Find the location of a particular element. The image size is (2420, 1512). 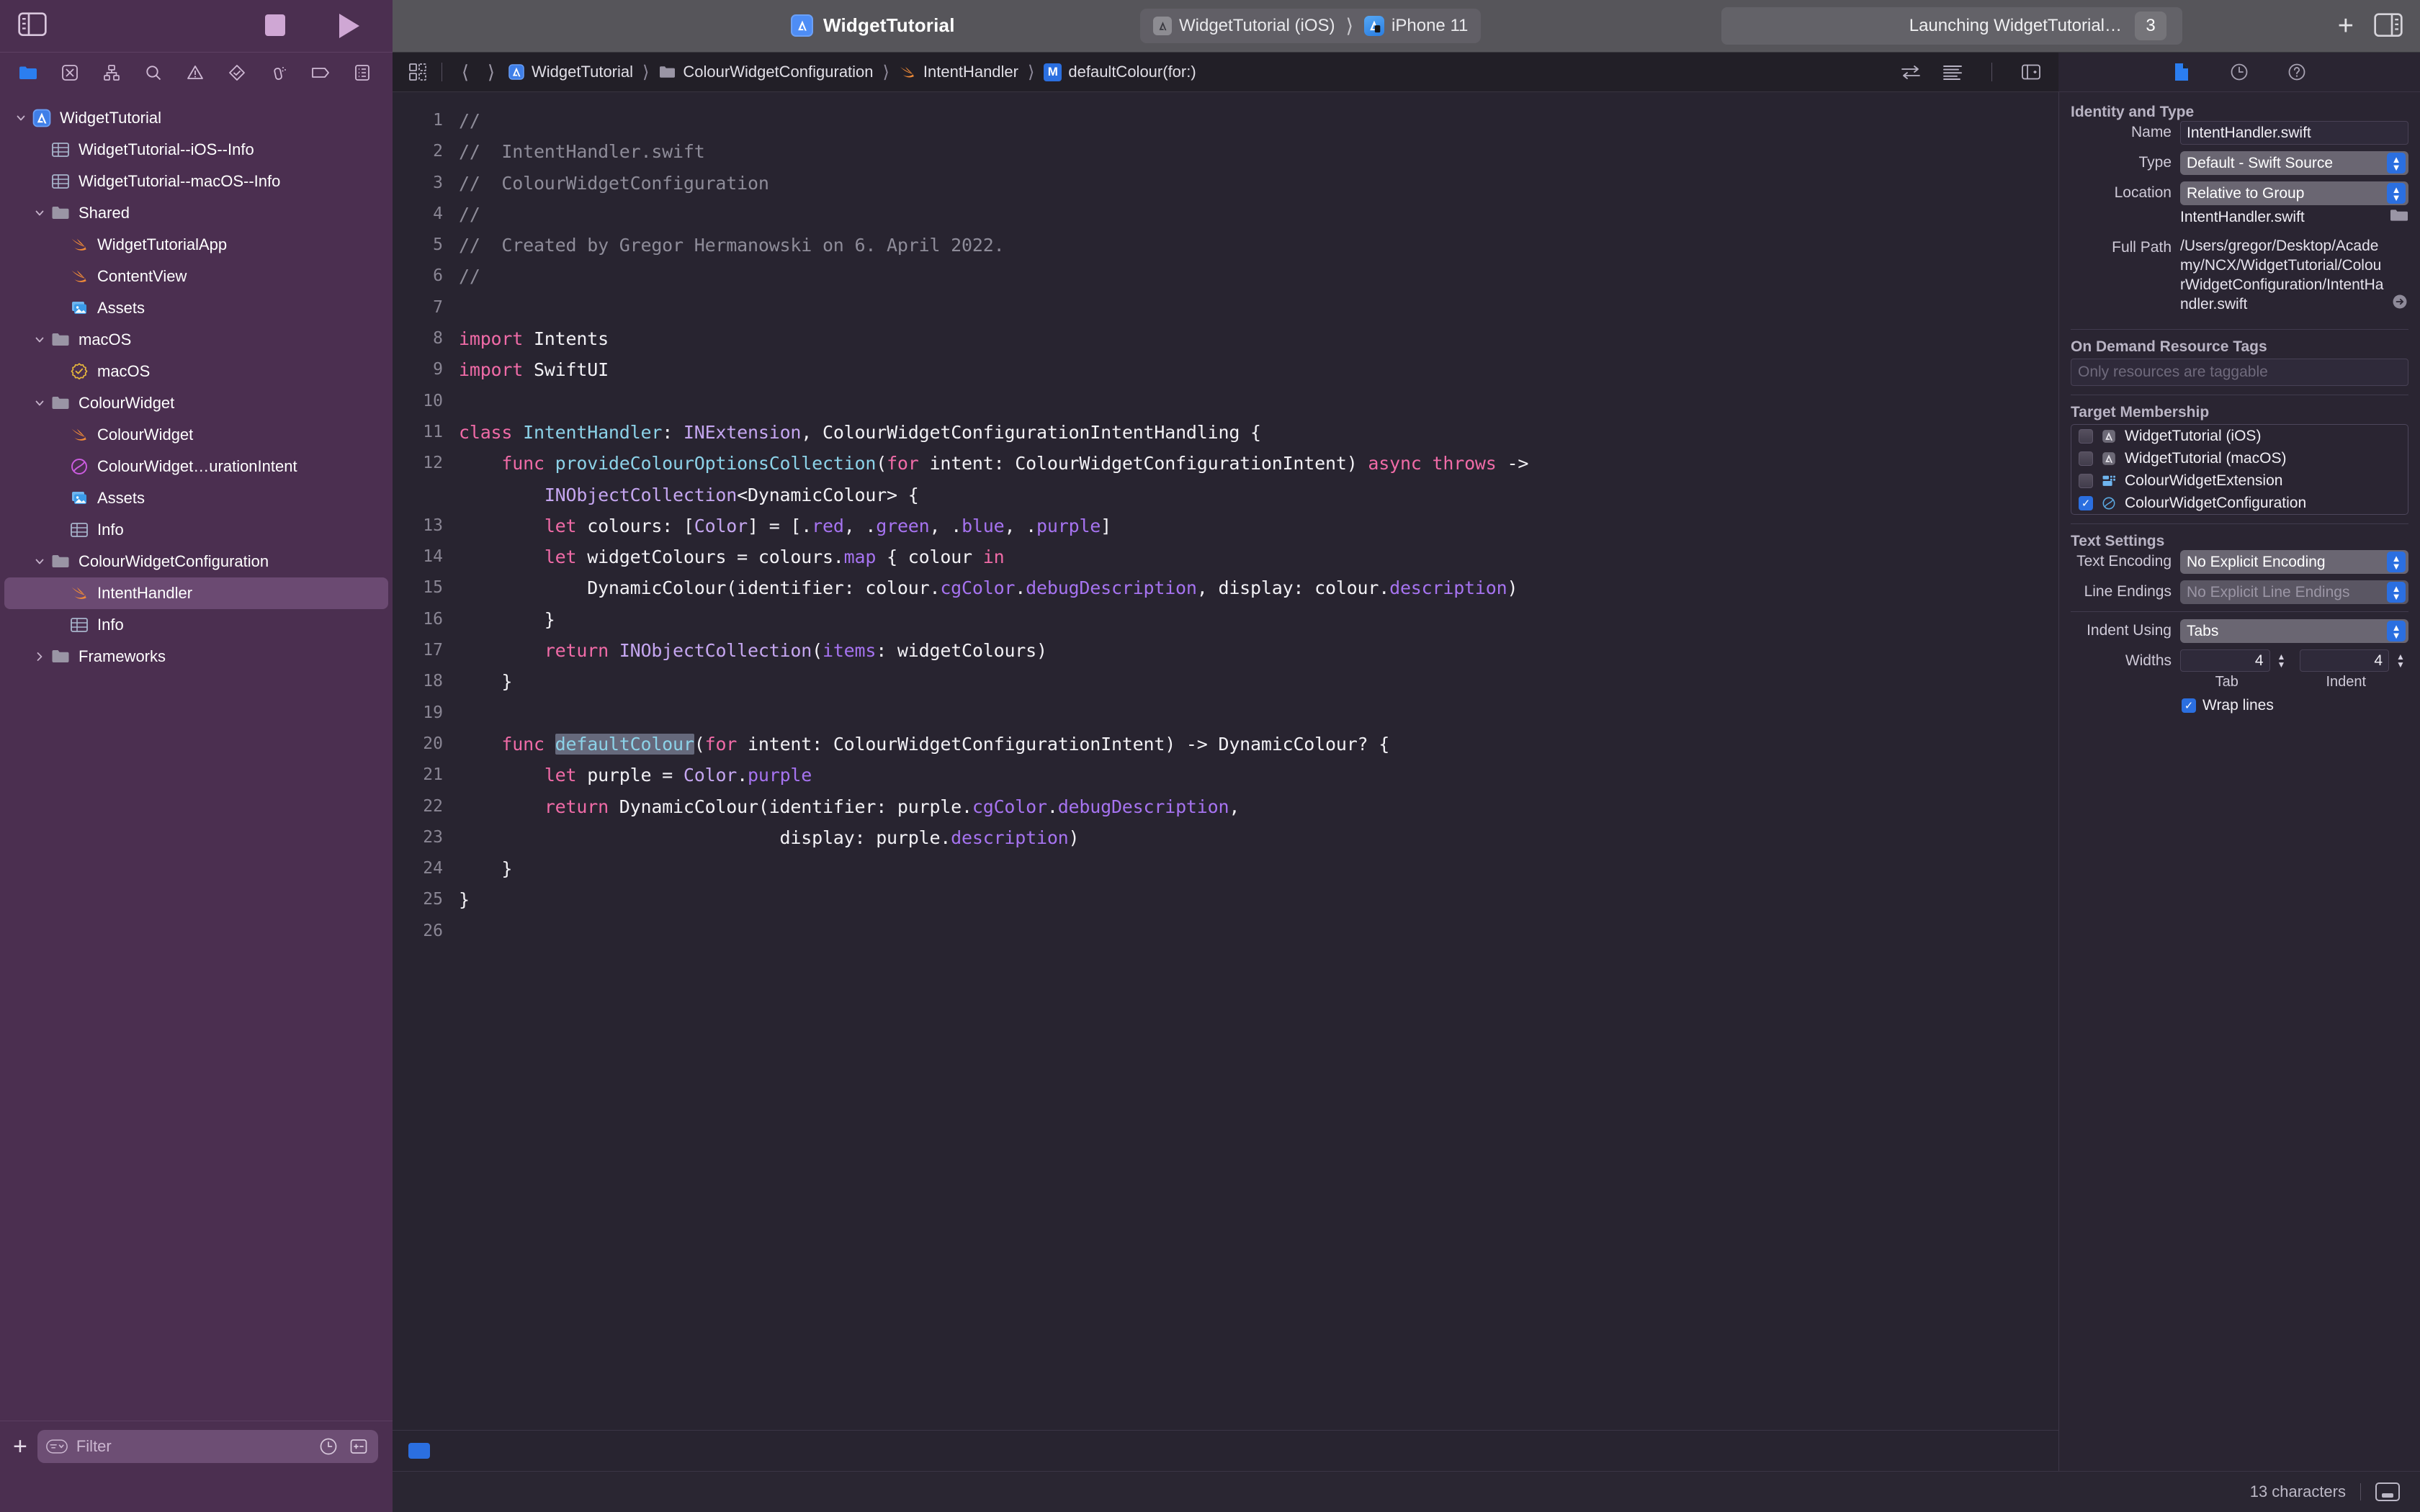

source-control-filter-icon is located at coordinates (358, 1446).